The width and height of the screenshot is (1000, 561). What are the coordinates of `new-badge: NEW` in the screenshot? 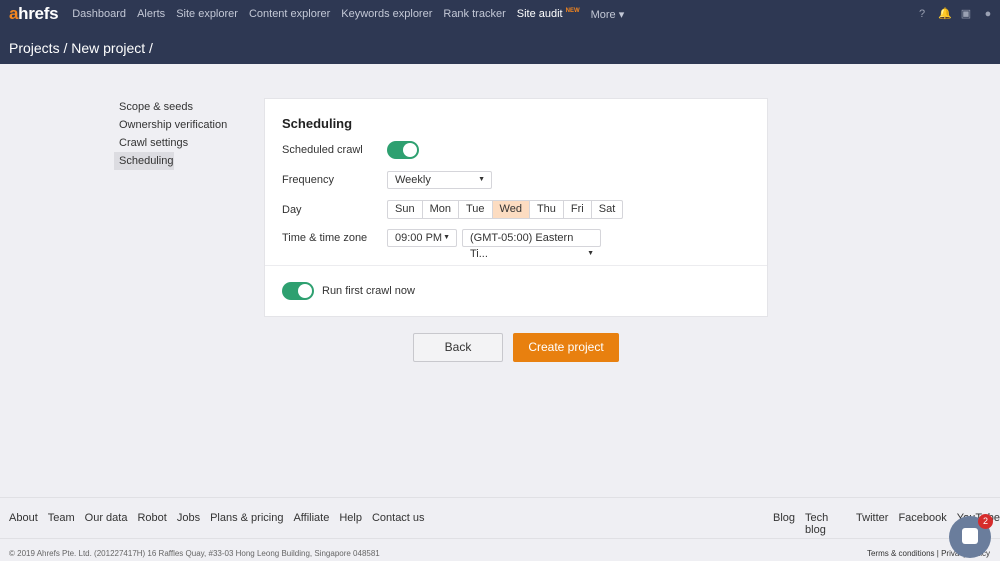 It's located at (572, 11).